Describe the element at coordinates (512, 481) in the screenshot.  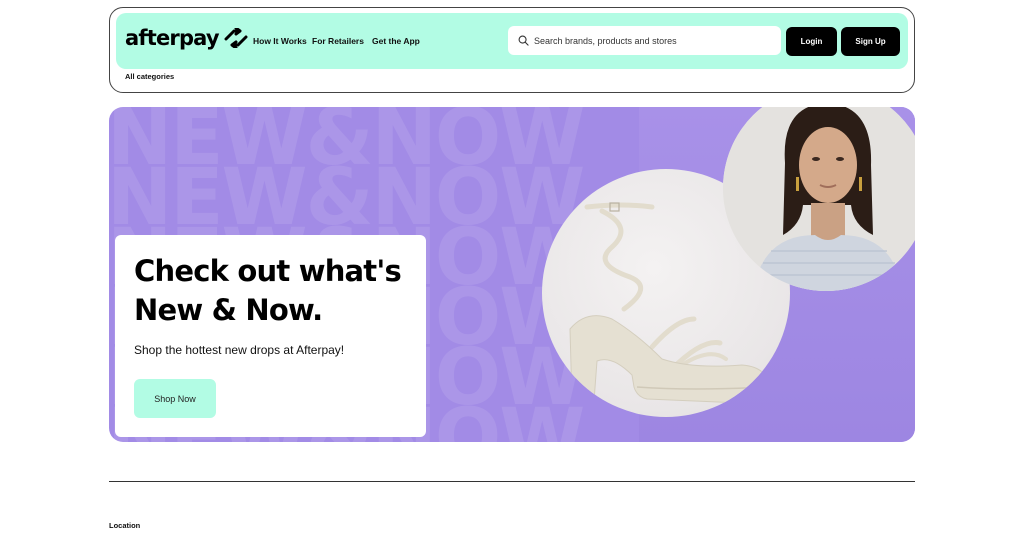
I see `section-divider` at that location.